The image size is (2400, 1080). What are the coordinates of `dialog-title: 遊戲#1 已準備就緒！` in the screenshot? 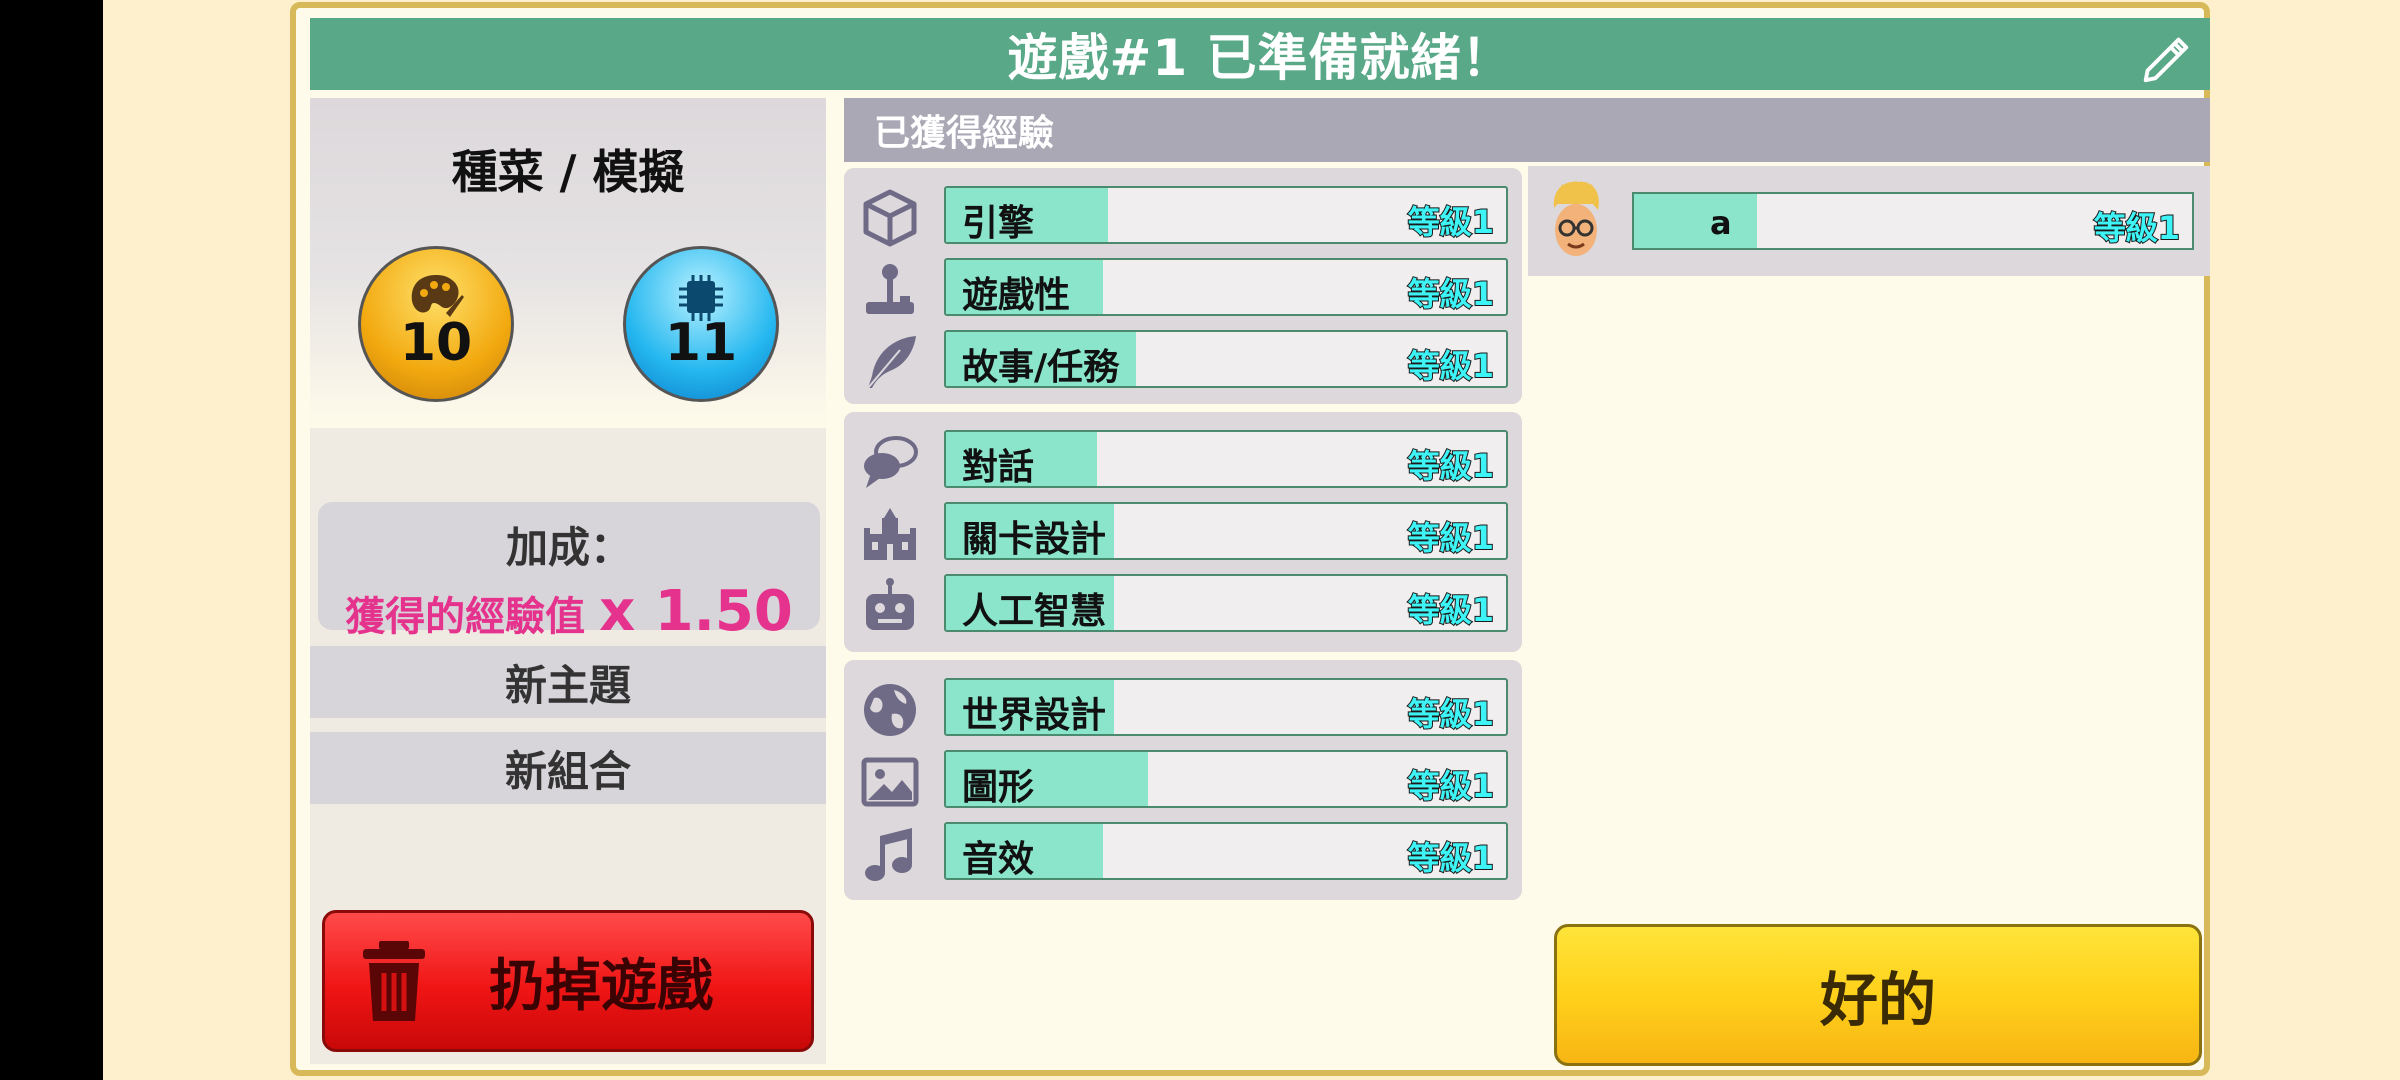 It's located at (1260, 58).